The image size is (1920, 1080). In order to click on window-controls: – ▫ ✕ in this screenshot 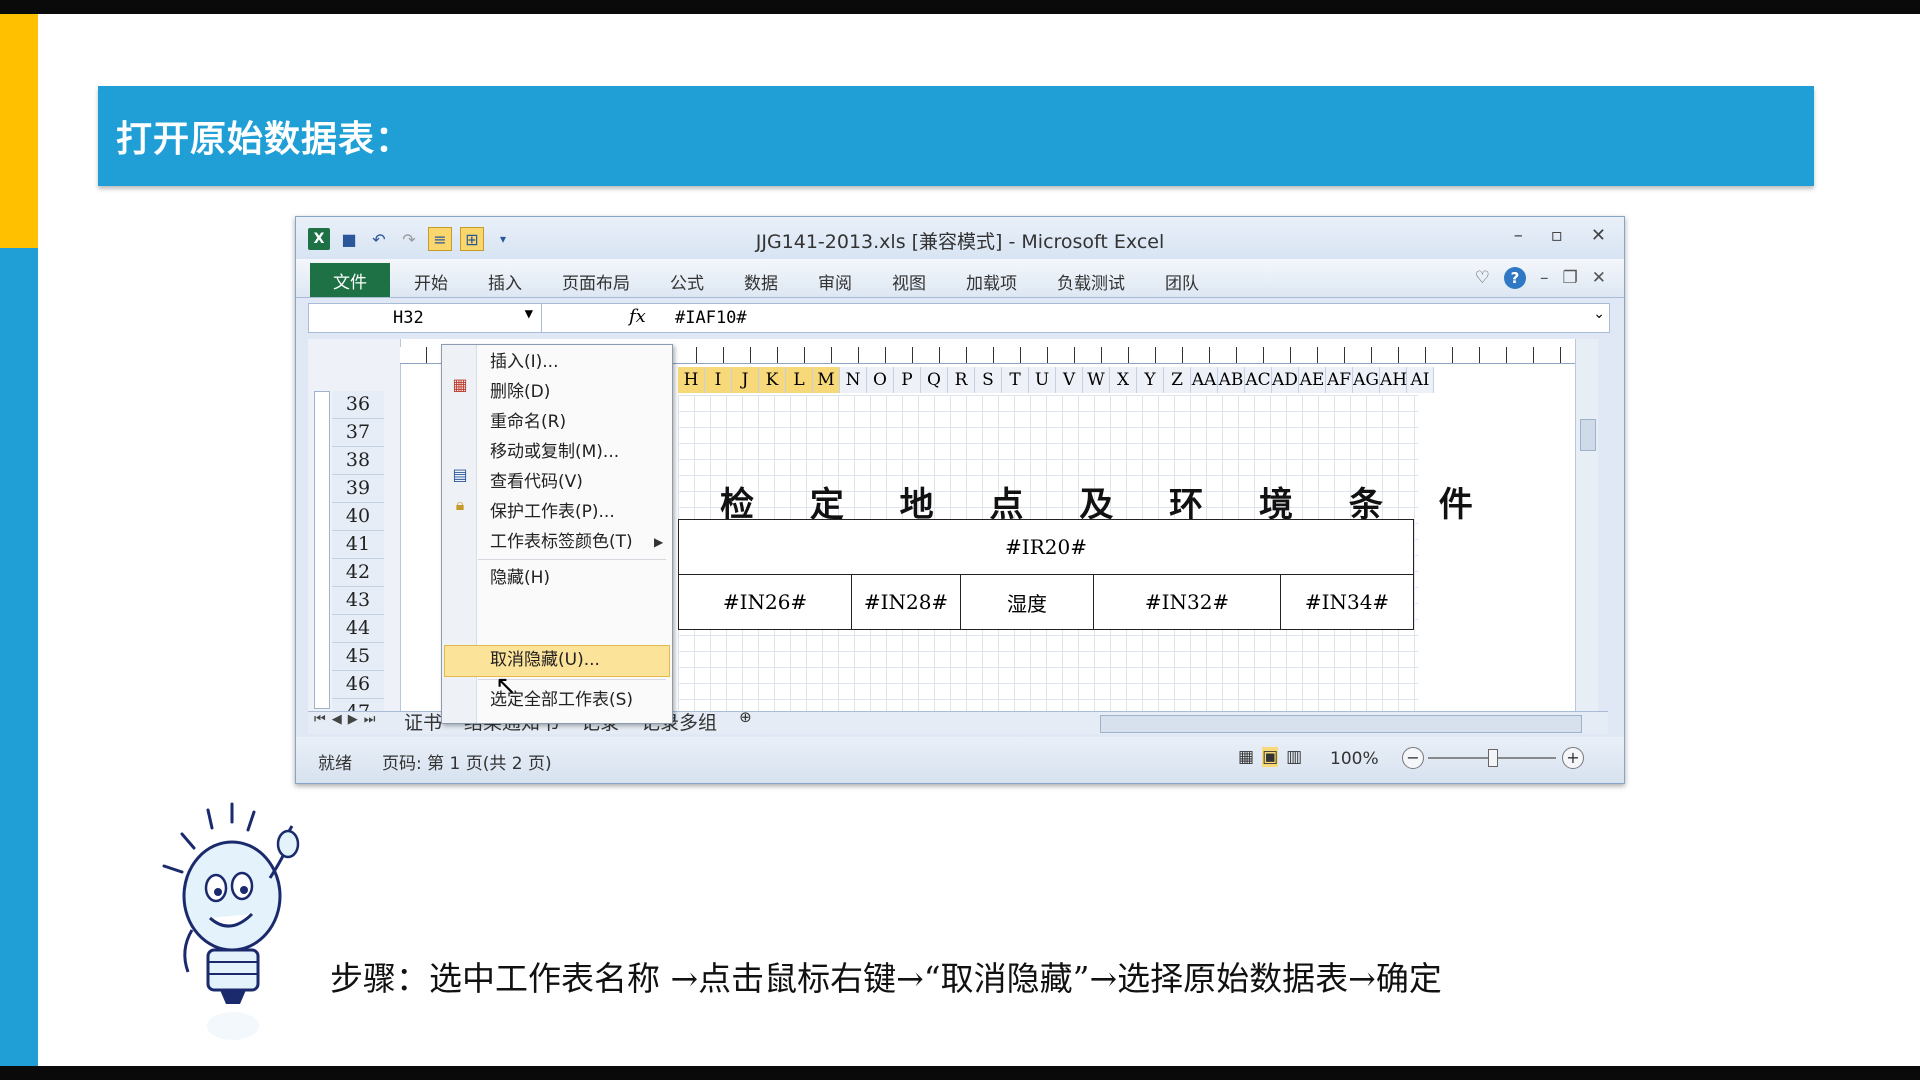, I will do `click(1560, 235)`.